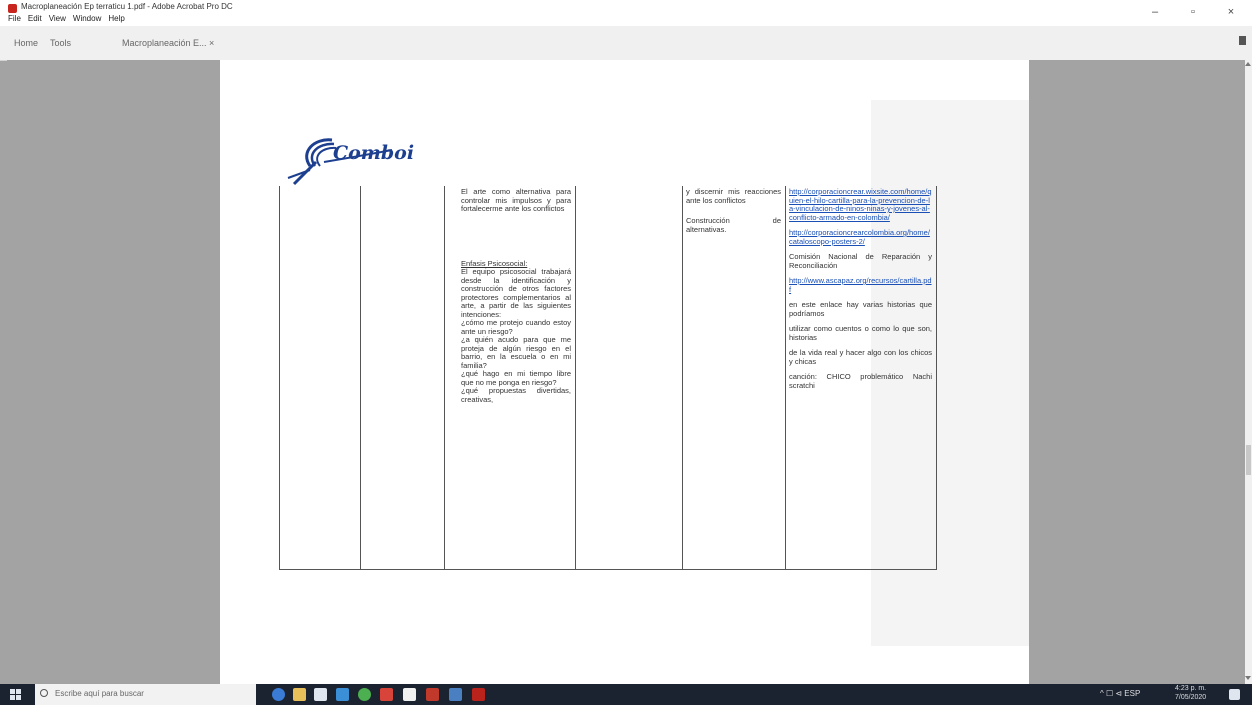  What do you see at coordinates (1120, 693) in the screenshot?
I see `system-tray: ^ ☐ ⊲ ESP` at bounding box center [1120, 693].